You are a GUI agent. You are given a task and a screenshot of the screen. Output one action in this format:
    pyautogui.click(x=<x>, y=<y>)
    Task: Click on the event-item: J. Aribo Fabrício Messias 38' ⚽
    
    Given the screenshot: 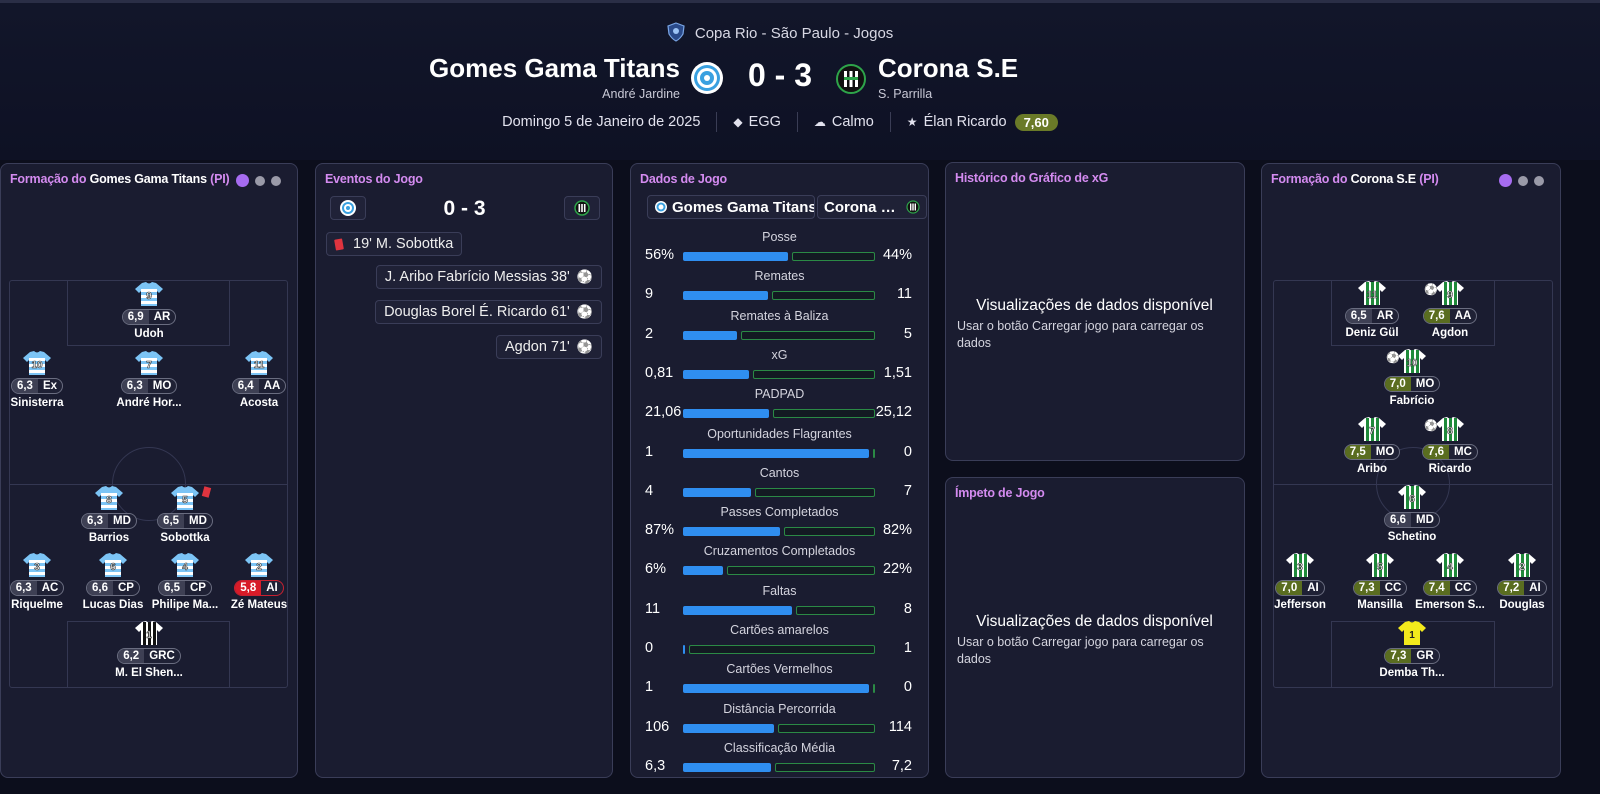 What is the action you would take?
    pyautogui.click(x=488, y=277)
    